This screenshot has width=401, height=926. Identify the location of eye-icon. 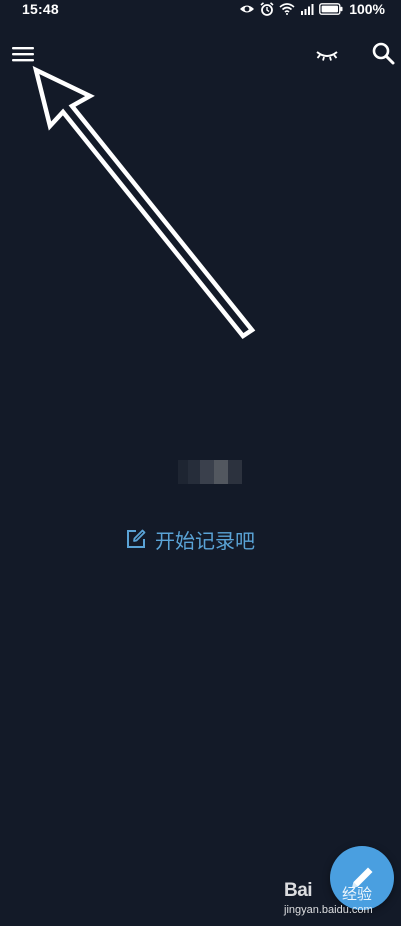
(247, 9).